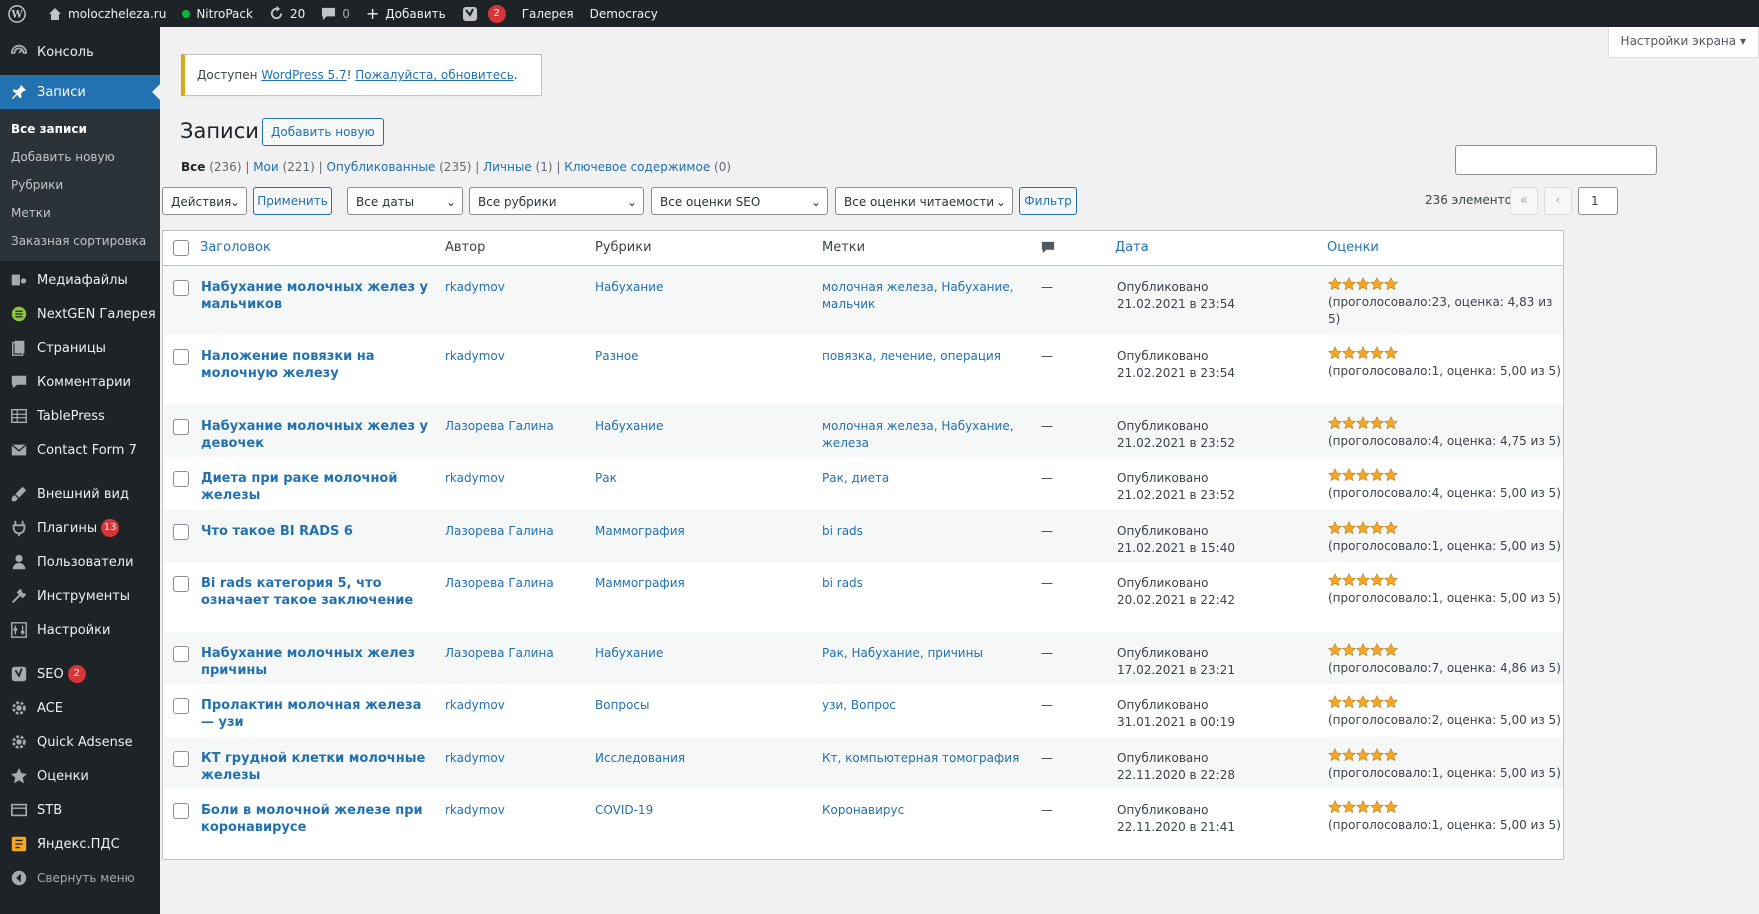 Image resolution: width=1759 pixels, height=914 pixels. I want to click on post-title-link: Наложение повязки на молочную железу, so click(318, 365).